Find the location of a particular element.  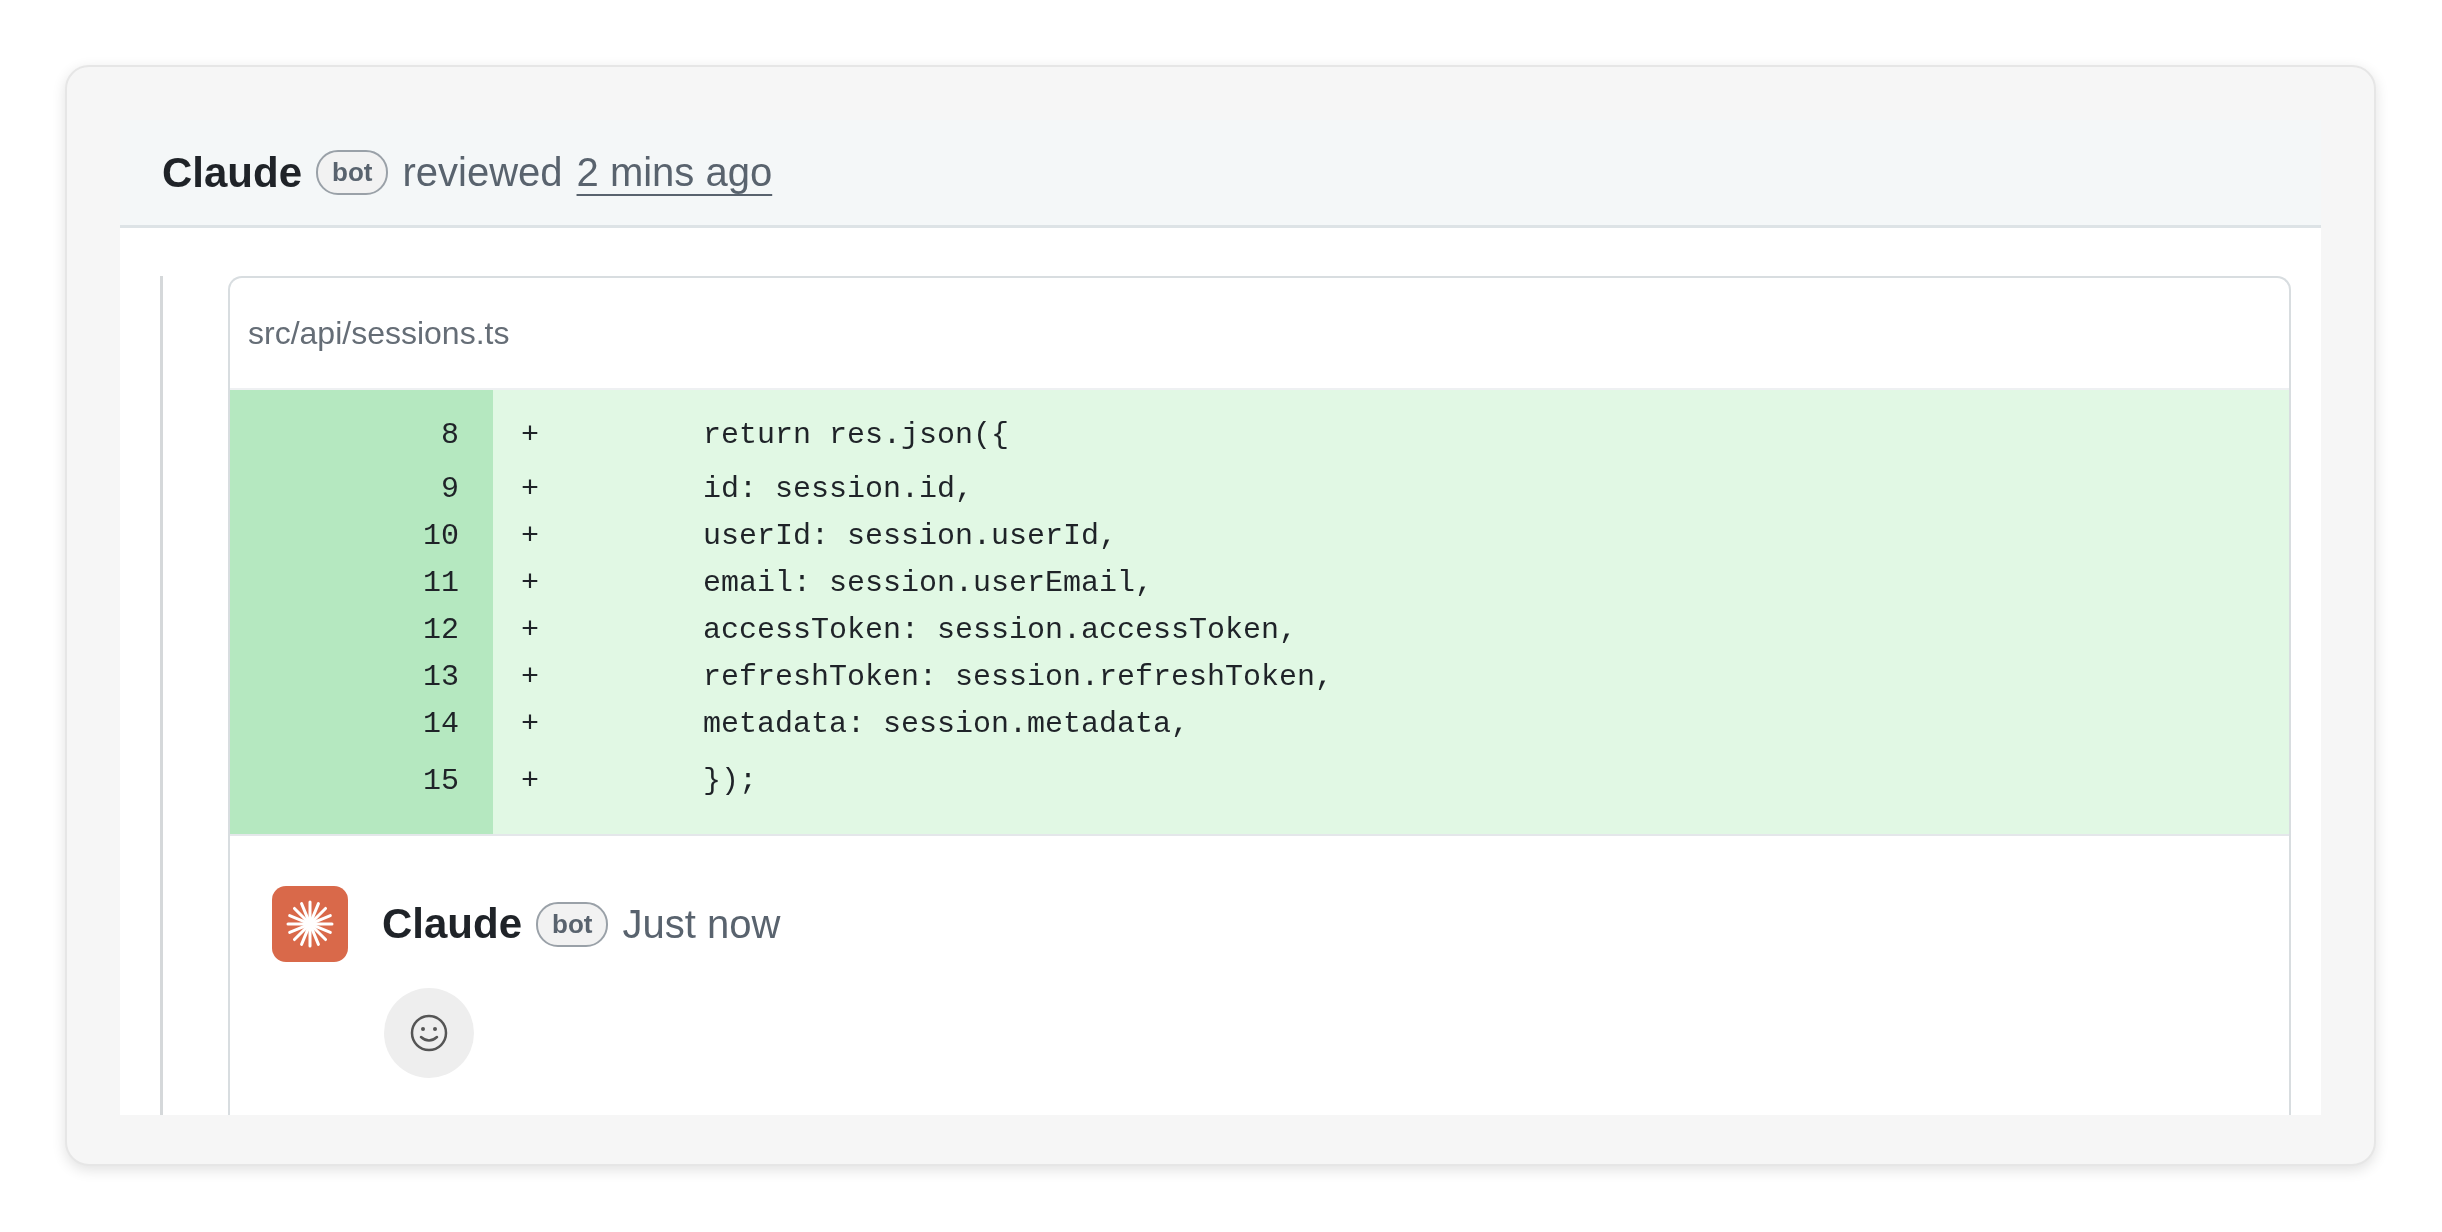

line-number: 14 is located at coordinates (441, 724).